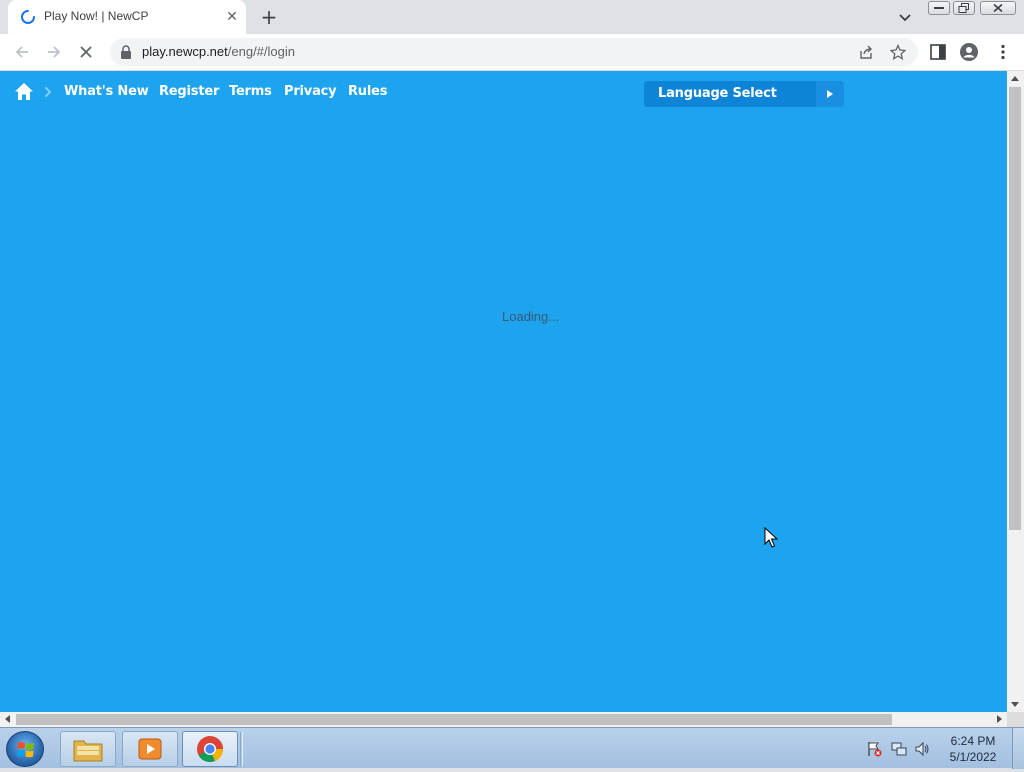 The image size is (1024, 772). What do you see at coordinates (250, 91) in the screenshot?
I see `nav-link-terms: Terms` at bounding box center [250, 91].